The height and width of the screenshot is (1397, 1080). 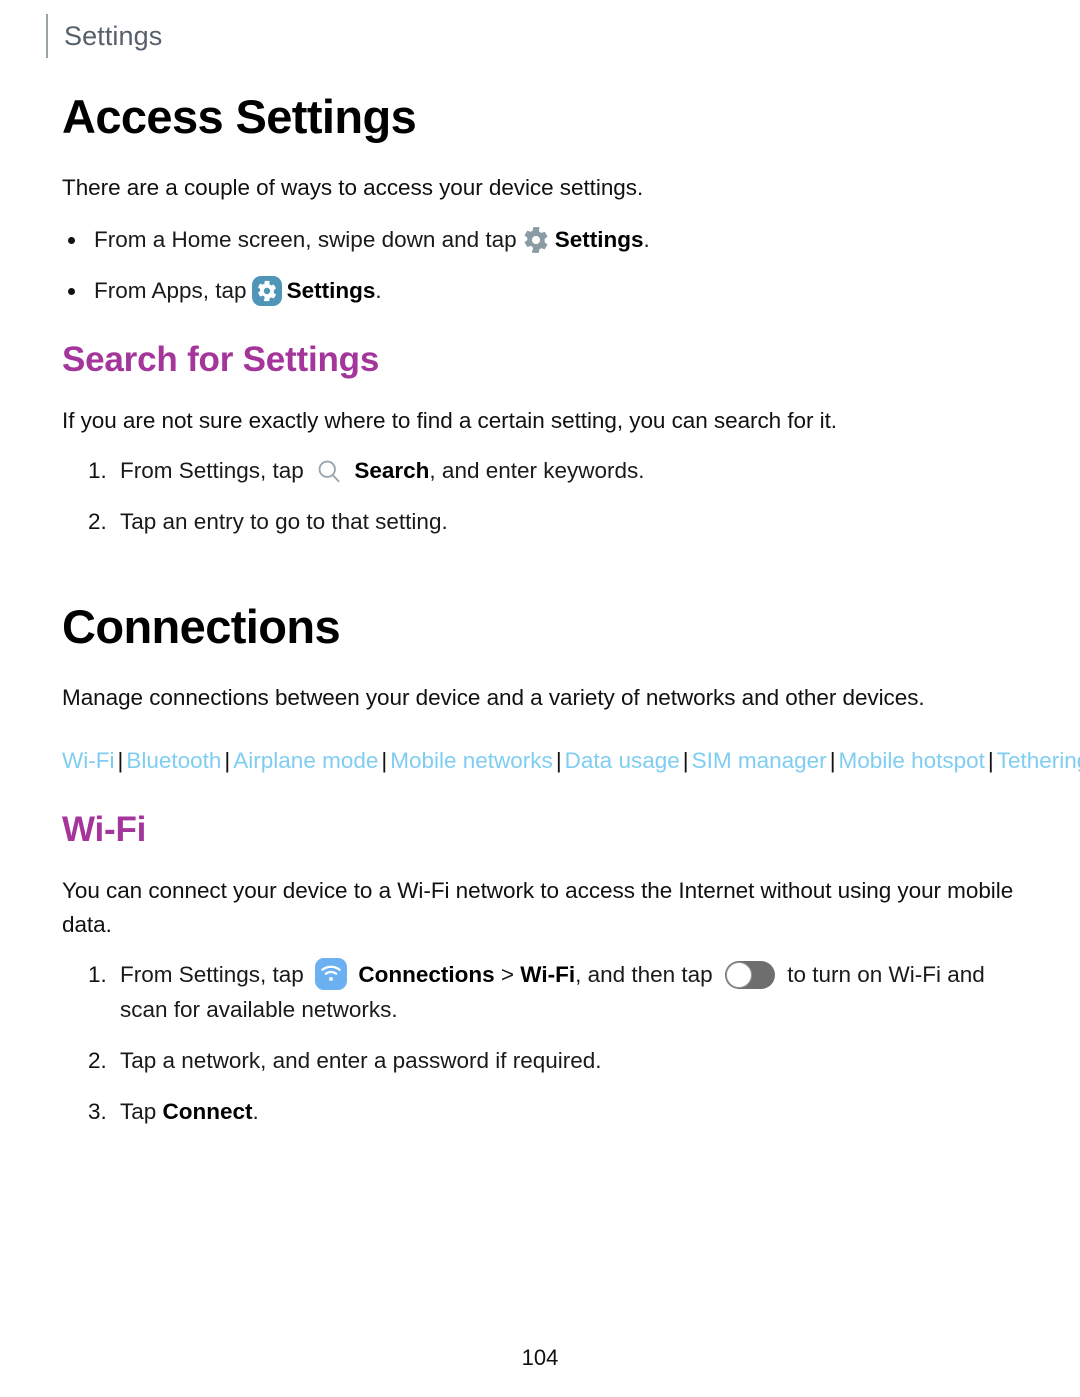 I want to click on connections-link: SIM manager, so click(x=759, y=760).